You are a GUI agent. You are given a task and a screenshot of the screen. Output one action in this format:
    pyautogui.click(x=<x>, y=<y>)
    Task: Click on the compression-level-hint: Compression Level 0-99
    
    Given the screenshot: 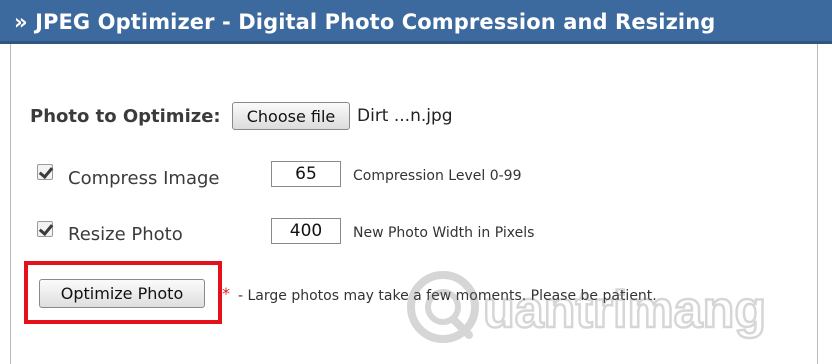 What is the action you would take?
    pyautogui.click(x=437, y=176)
    